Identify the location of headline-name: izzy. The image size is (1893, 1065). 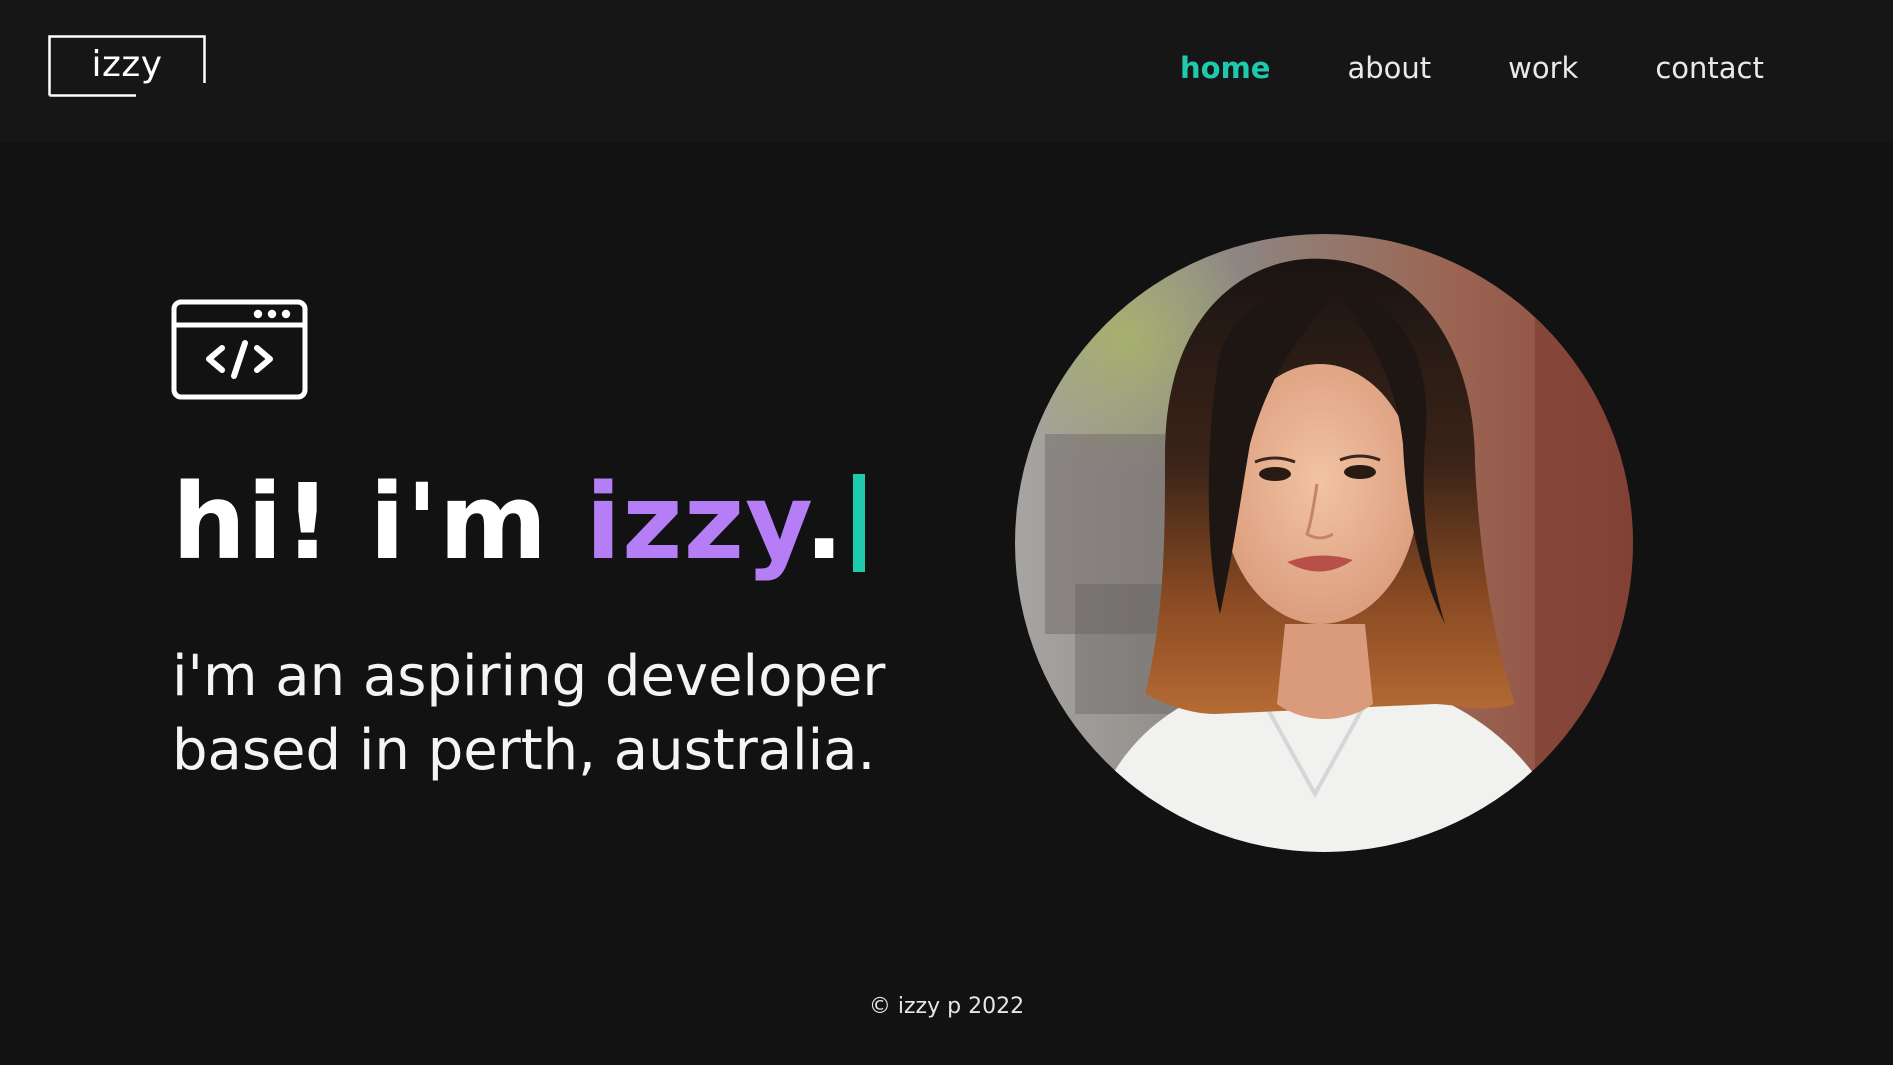
(695, 522).